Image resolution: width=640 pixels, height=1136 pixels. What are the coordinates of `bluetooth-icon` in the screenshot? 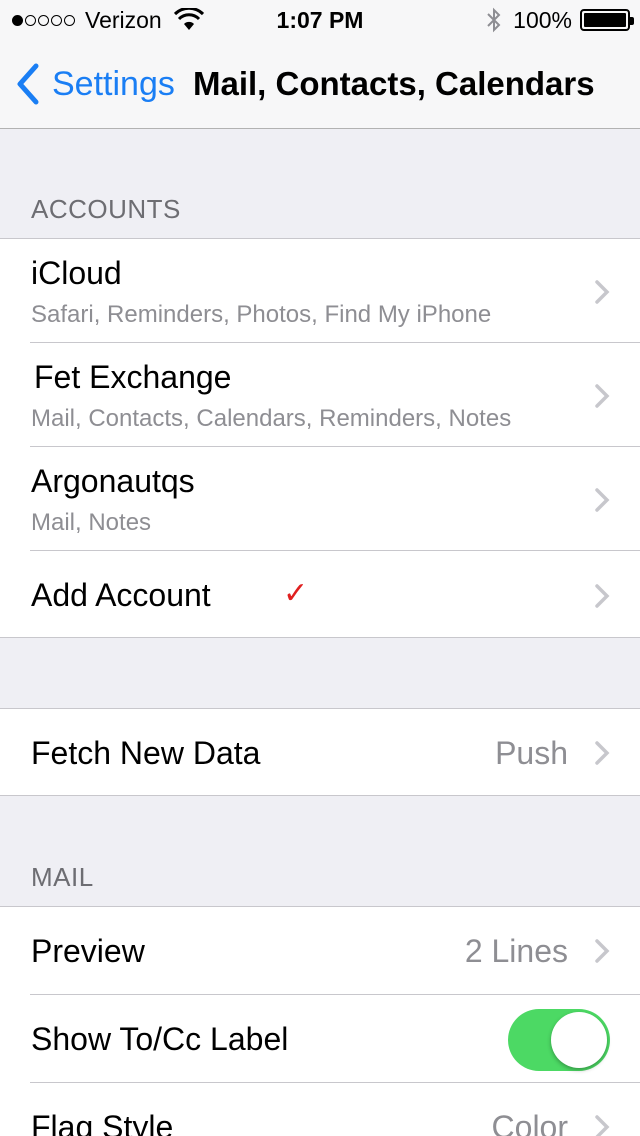 It's located at (494, 20).